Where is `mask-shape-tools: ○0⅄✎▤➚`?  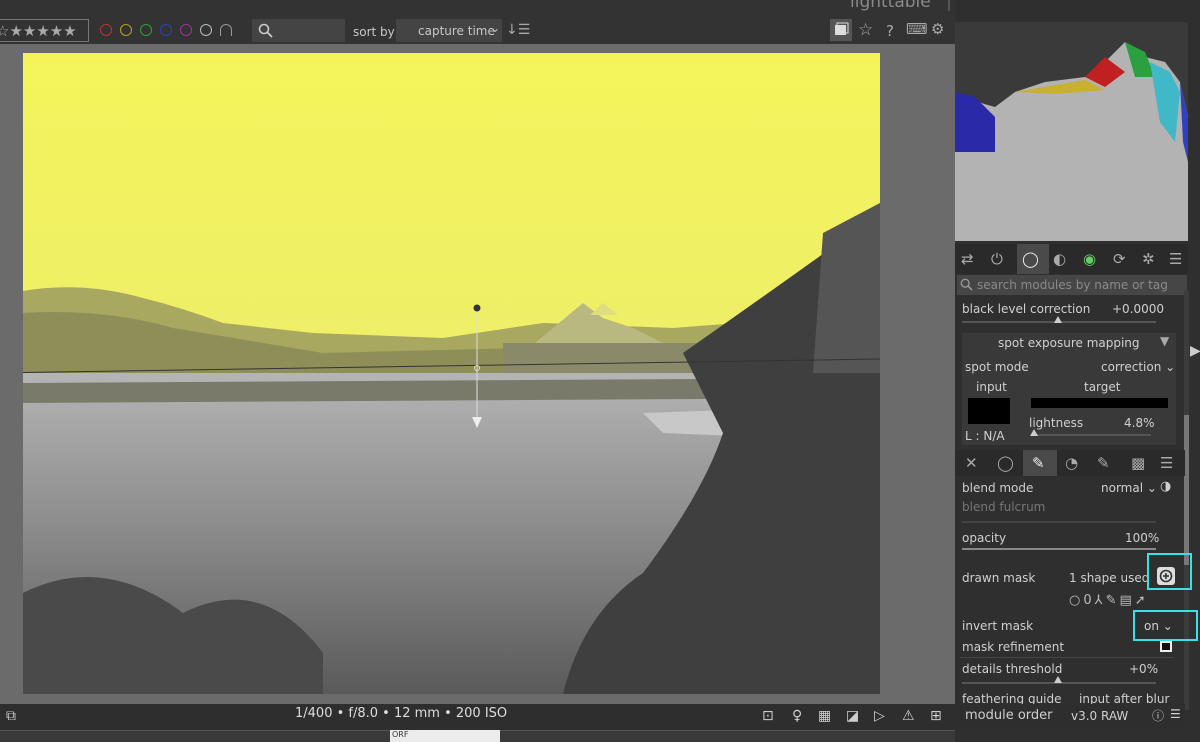
mask-shape-tools: ○0⅄✎▤➚ is located at coordinates (1109, 600).